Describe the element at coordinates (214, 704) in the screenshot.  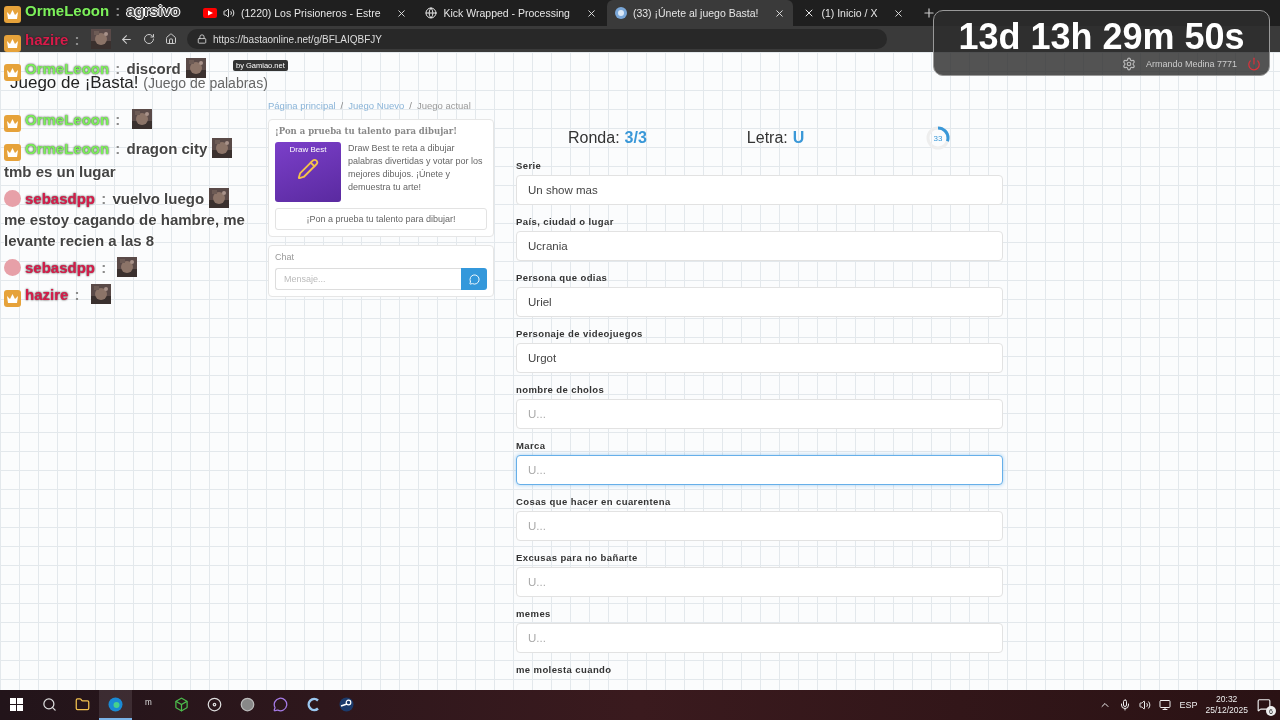
I see `record-icon` at that location.